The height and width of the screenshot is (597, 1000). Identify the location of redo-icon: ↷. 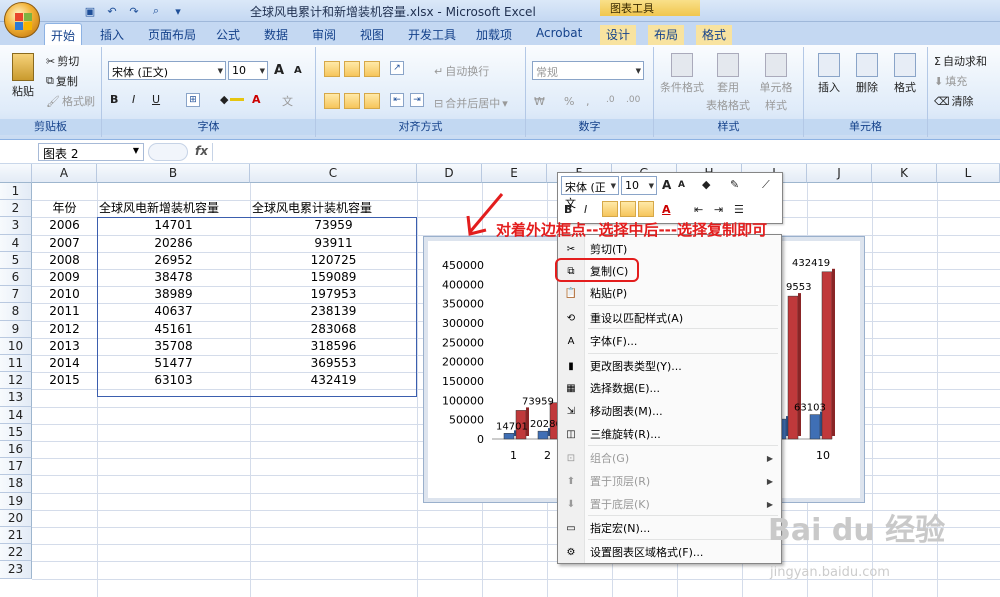
(134, 11).